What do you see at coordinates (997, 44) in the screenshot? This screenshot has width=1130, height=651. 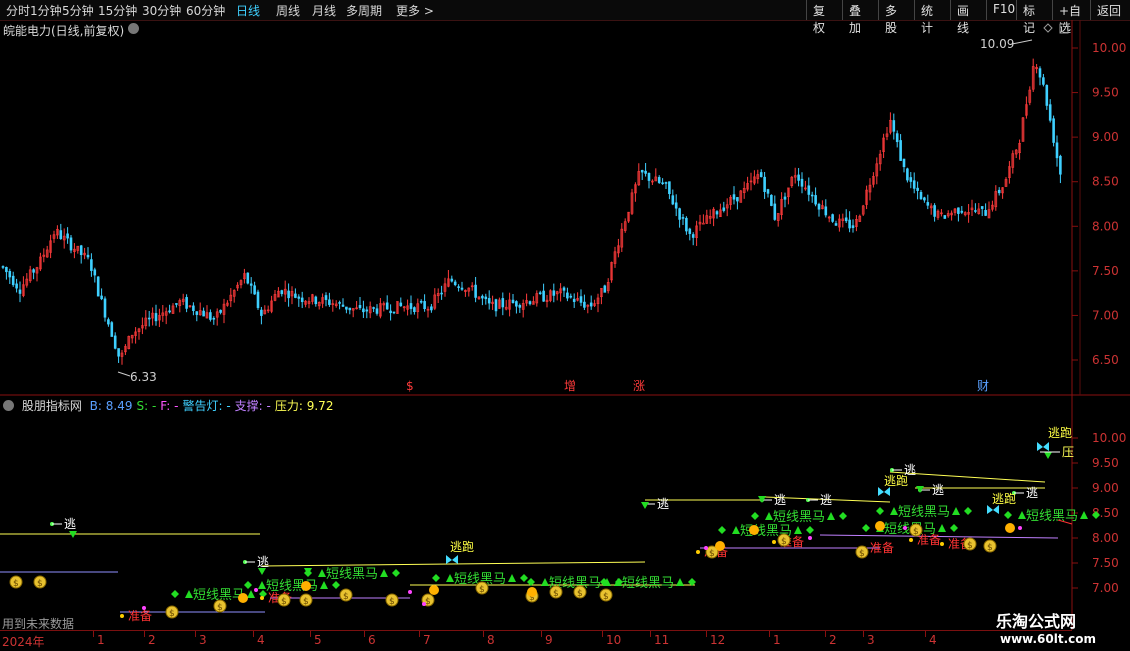 I see `high-price-label: 10.09` at bounding box center [997, 44].